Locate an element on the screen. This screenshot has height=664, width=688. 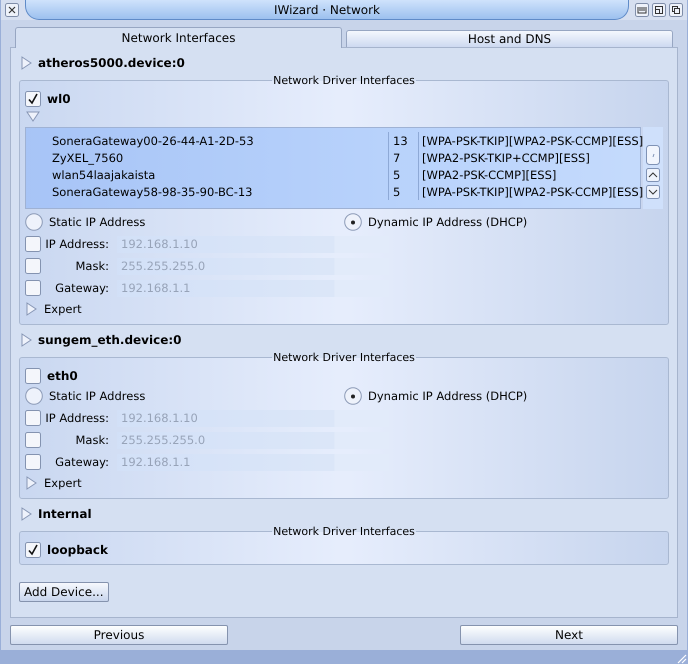
scroll-up-icon is located at coordinates (653, 175).